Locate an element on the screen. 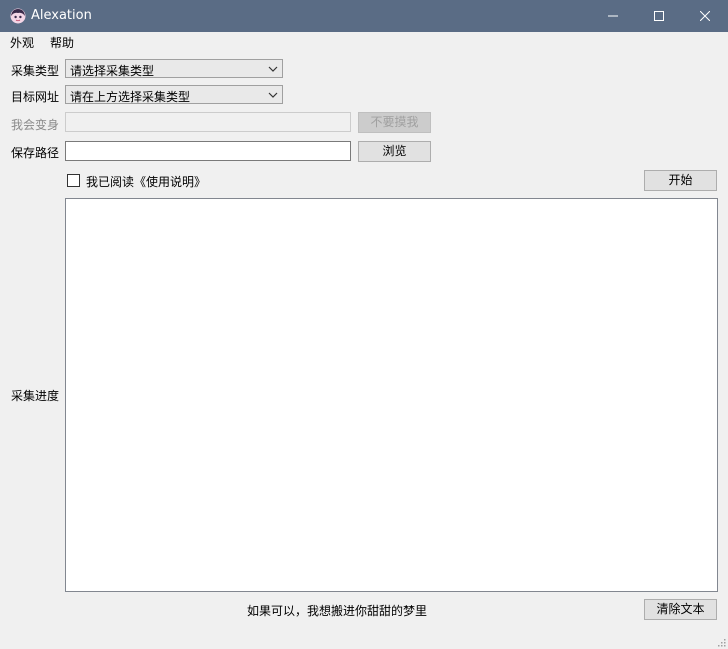 The height and width of the screenshot is (649, 728). minimize-icon is located at coordinates (613, 16).